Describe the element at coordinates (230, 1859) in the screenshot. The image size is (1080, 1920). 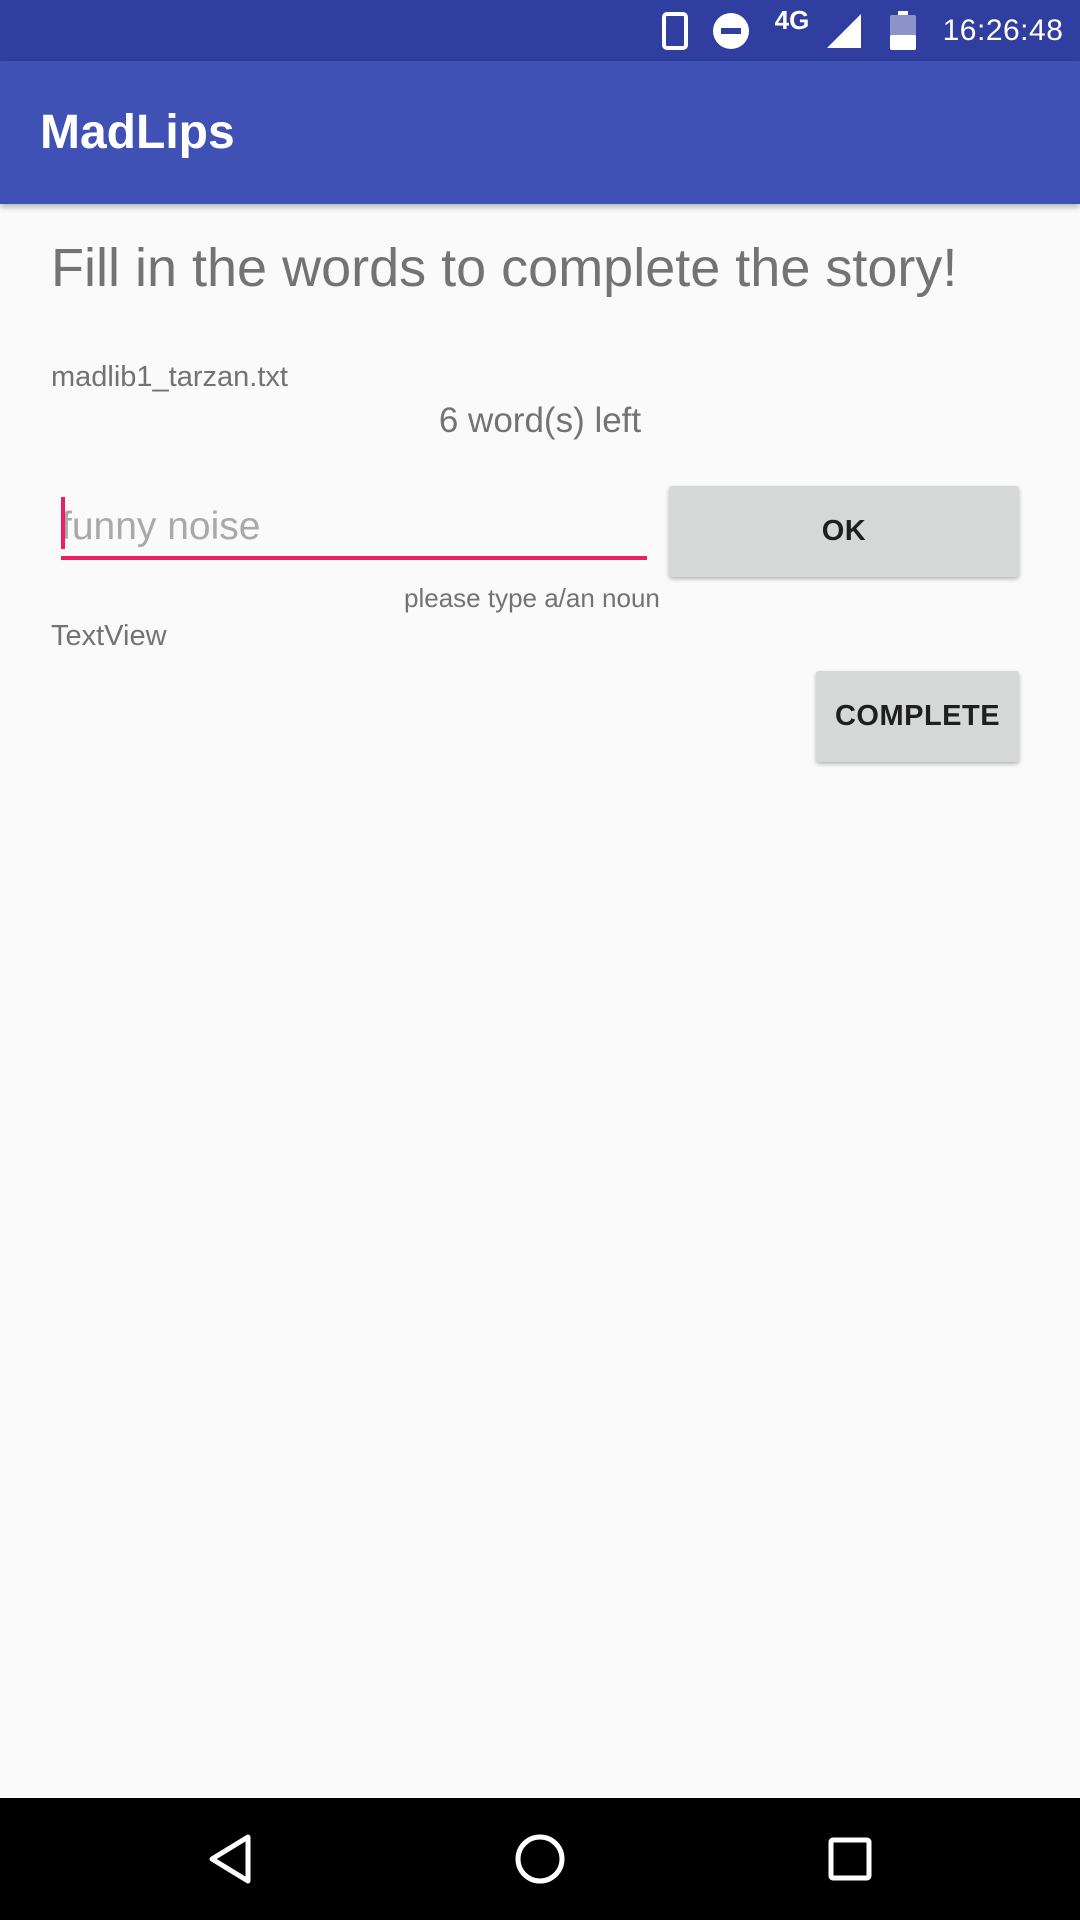
I see `back-icon` at that location.